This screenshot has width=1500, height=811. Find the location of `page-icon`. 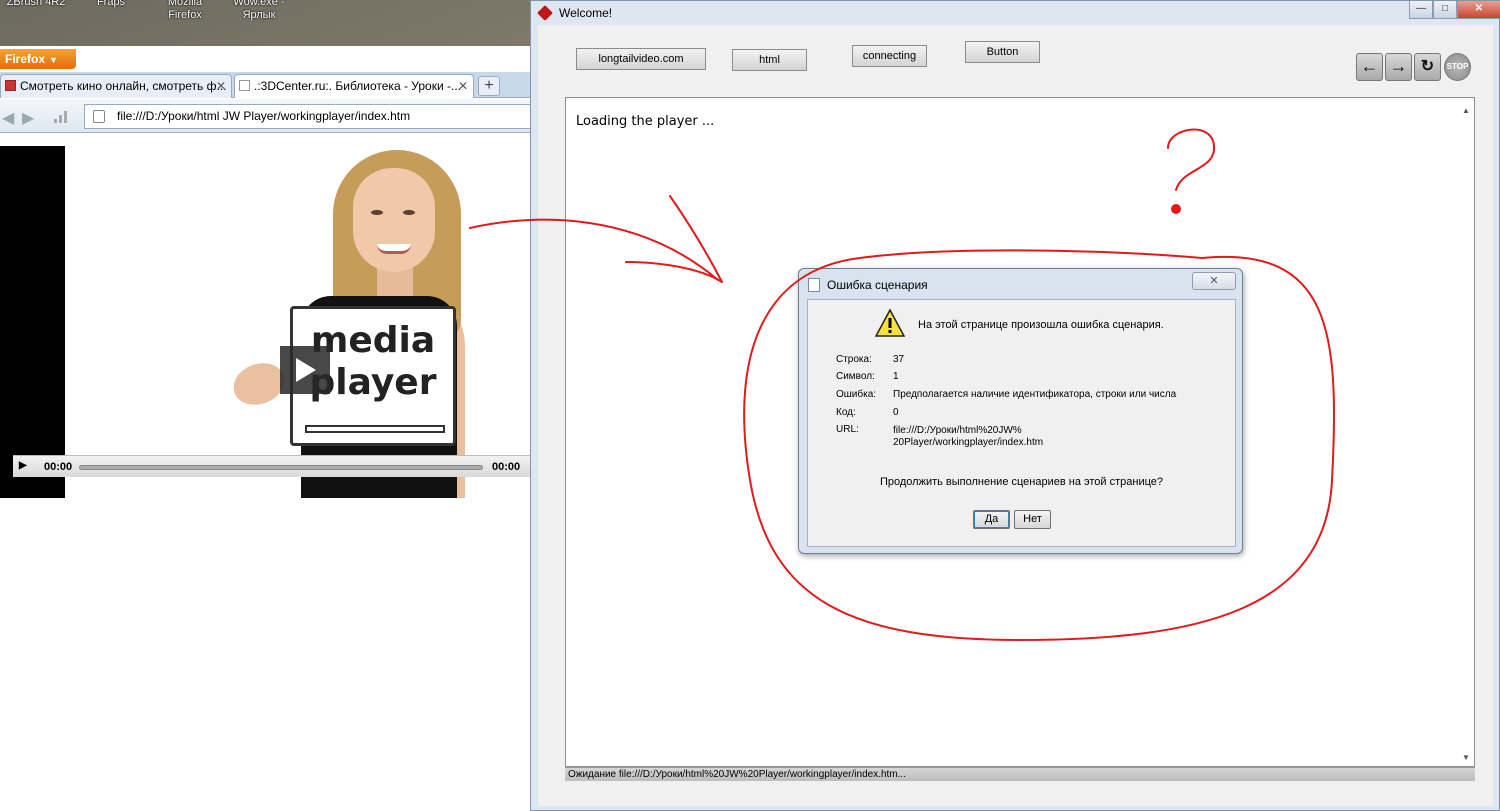

page-icon is located at coordinates (99, 116).